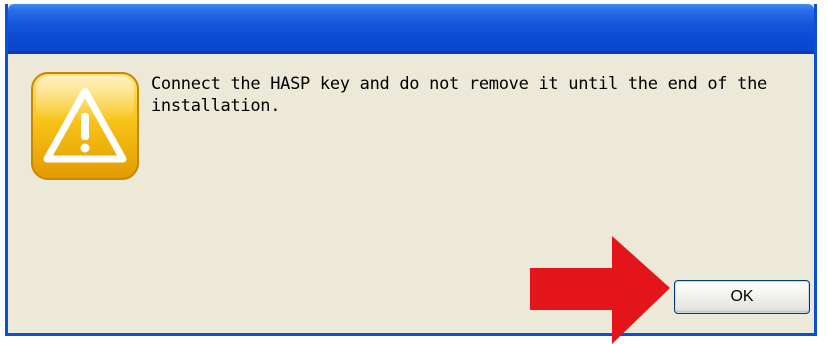 The width and height of the screenshot is (827, 344). Describe the element at coordinates (742, 297) in the screenshot. I see `ok-button: OK` at that location.